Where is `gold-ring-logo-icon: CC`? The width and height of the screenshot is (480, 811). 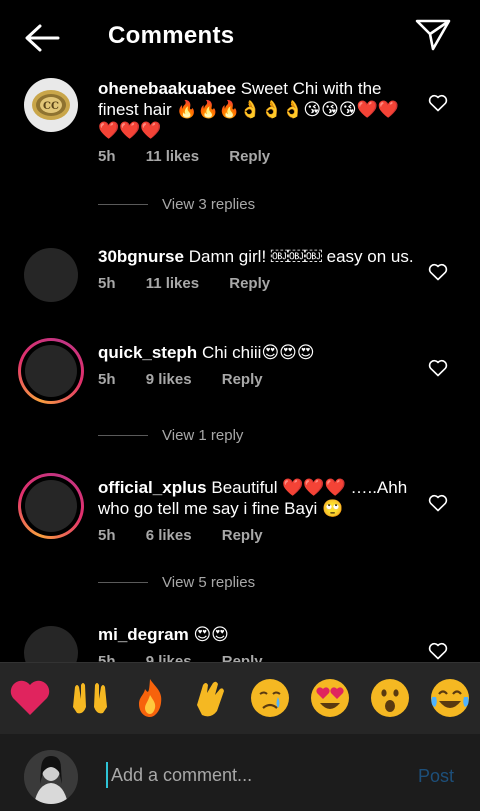 gold-ring-logo-icon: CC is located at coordinates (51, 105).